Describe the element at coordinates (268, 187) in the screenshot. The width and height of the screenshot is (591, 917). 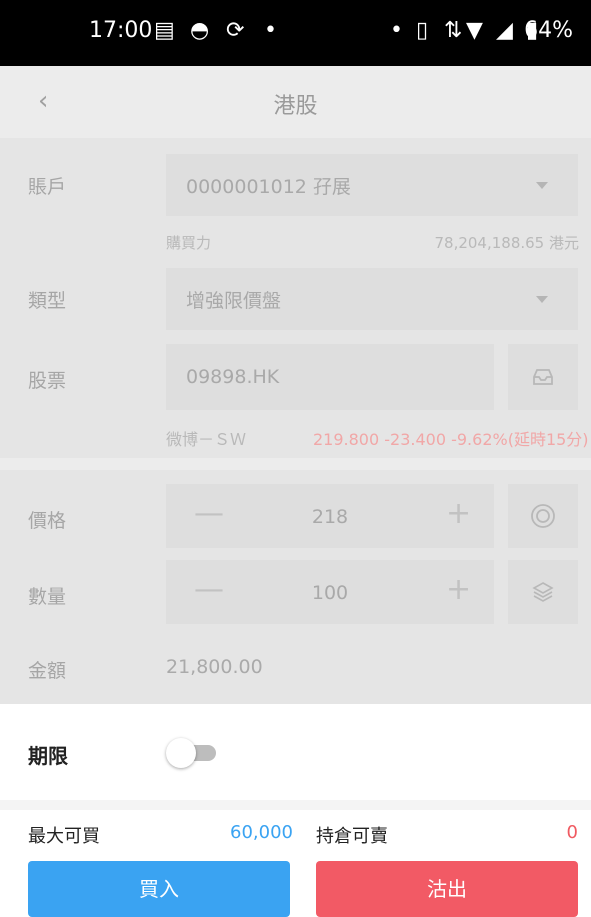
I see `account-value: 0000001012 孖展` at that location.